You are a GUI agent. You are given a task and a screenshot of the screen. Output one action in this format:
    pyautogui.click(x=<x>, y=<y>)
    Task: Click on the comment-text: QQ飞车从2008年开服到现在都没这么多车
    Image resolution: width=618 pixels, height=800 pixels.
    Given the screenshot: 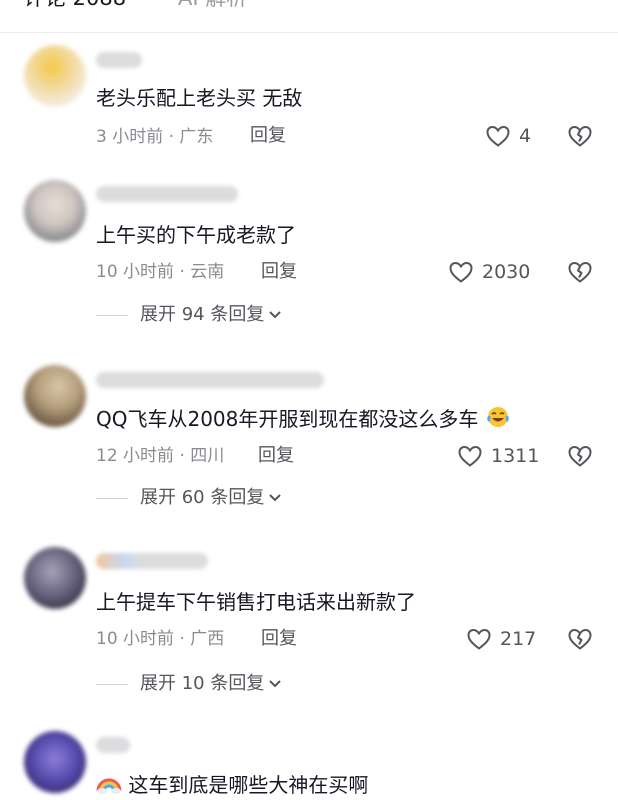 What is the action you would take?
    pyautogui.click(x=303, y=418)
    